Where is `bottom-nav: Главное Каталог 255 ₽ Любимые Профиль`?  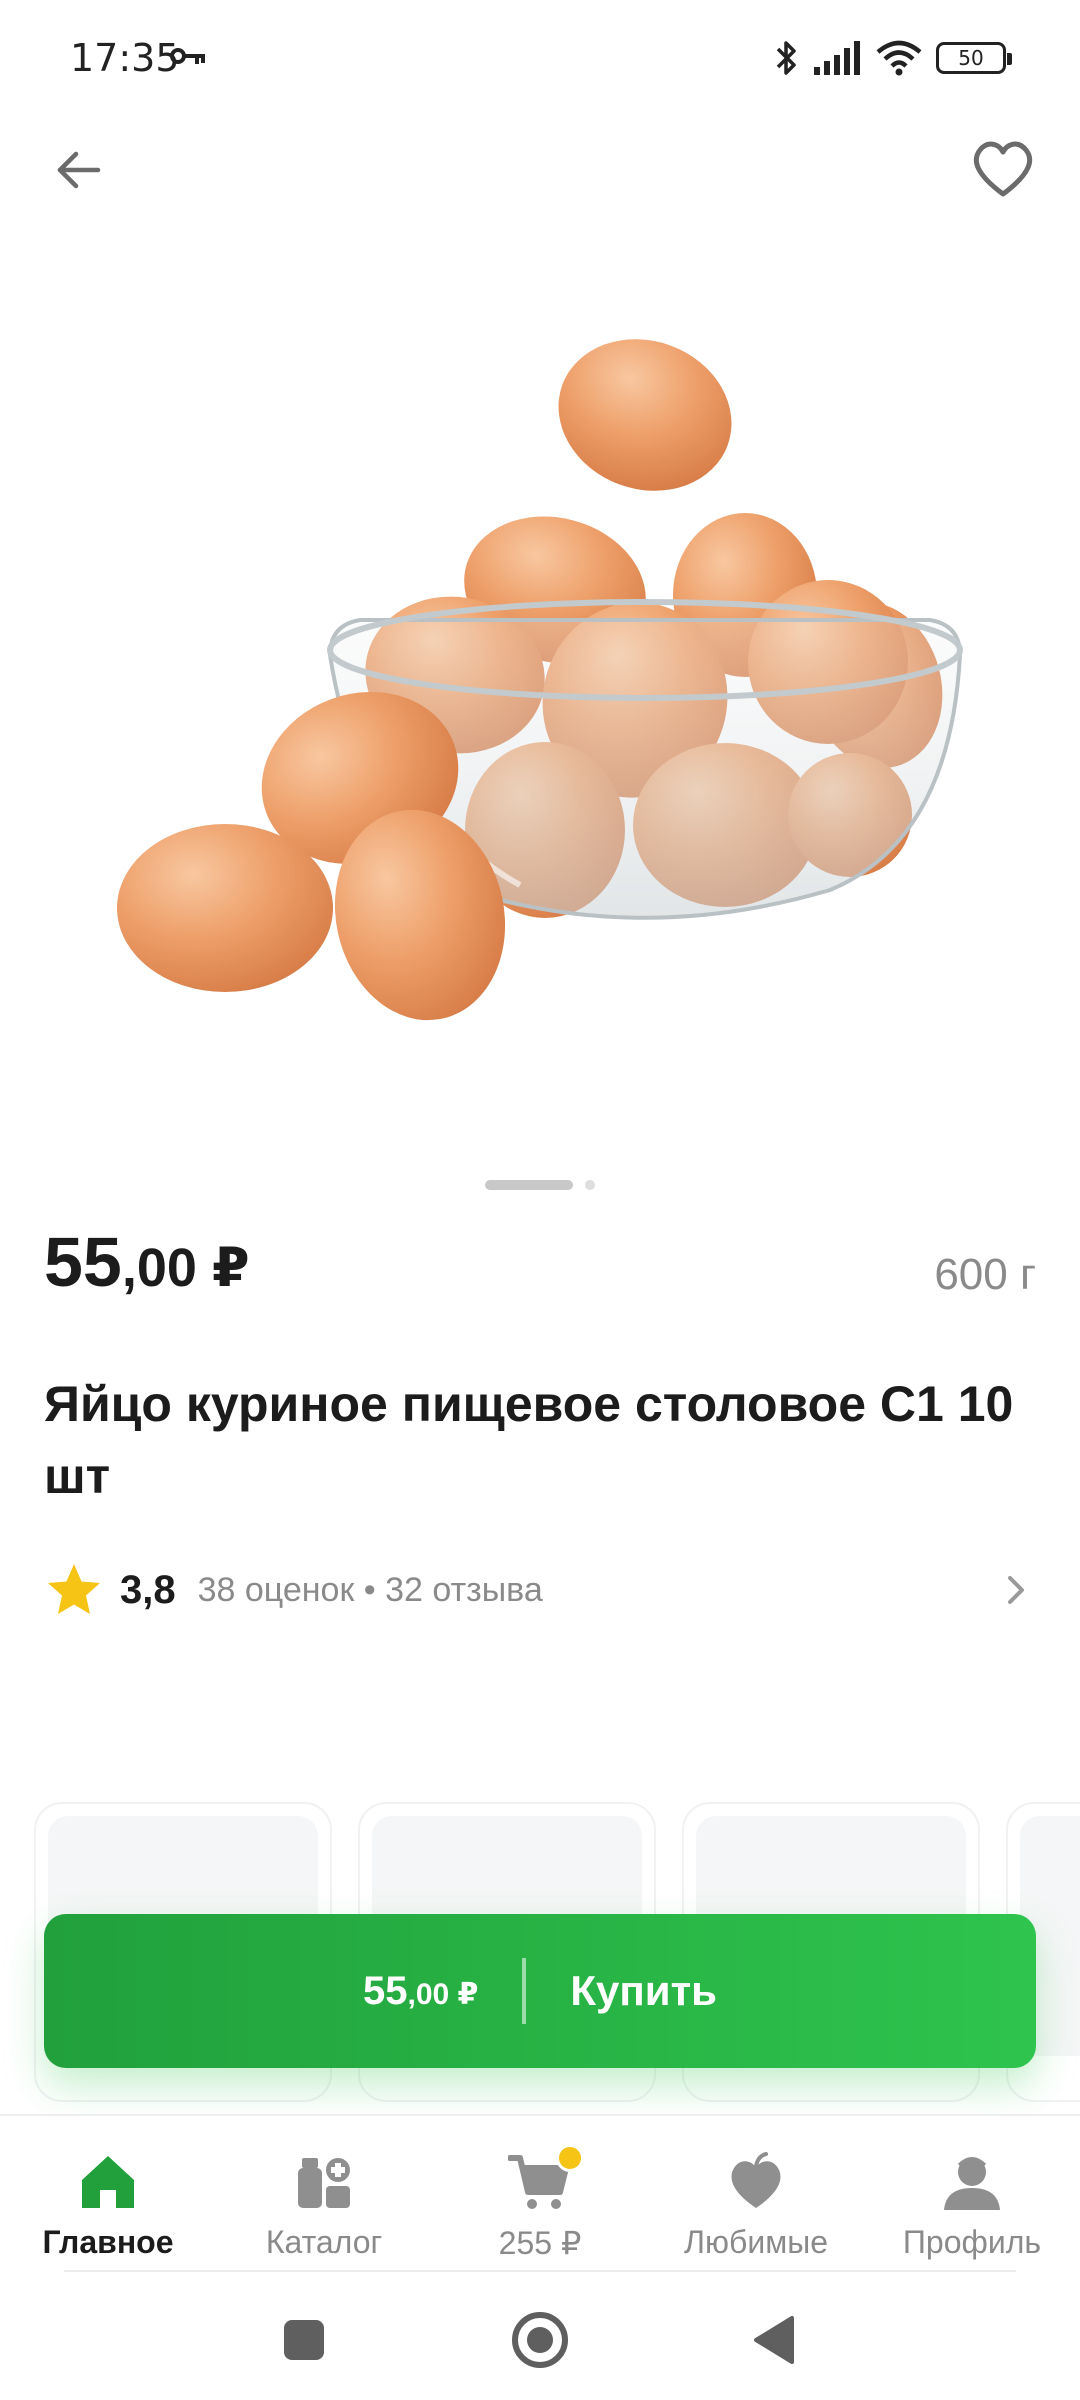 bottom-nav: Главное Каталог 255 ₽ Любимые Профиль is located at coordinates (540, 2194).